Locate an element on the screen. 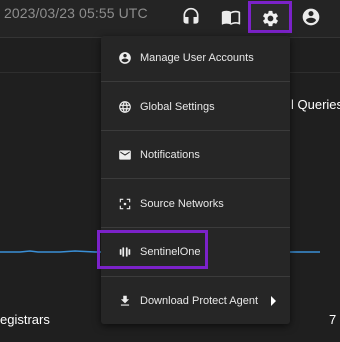 The width and height of the screenshot is (340, 342). menu-item-manage-user-accounts: Manage User Accounts is located at coordinates (195, 57).